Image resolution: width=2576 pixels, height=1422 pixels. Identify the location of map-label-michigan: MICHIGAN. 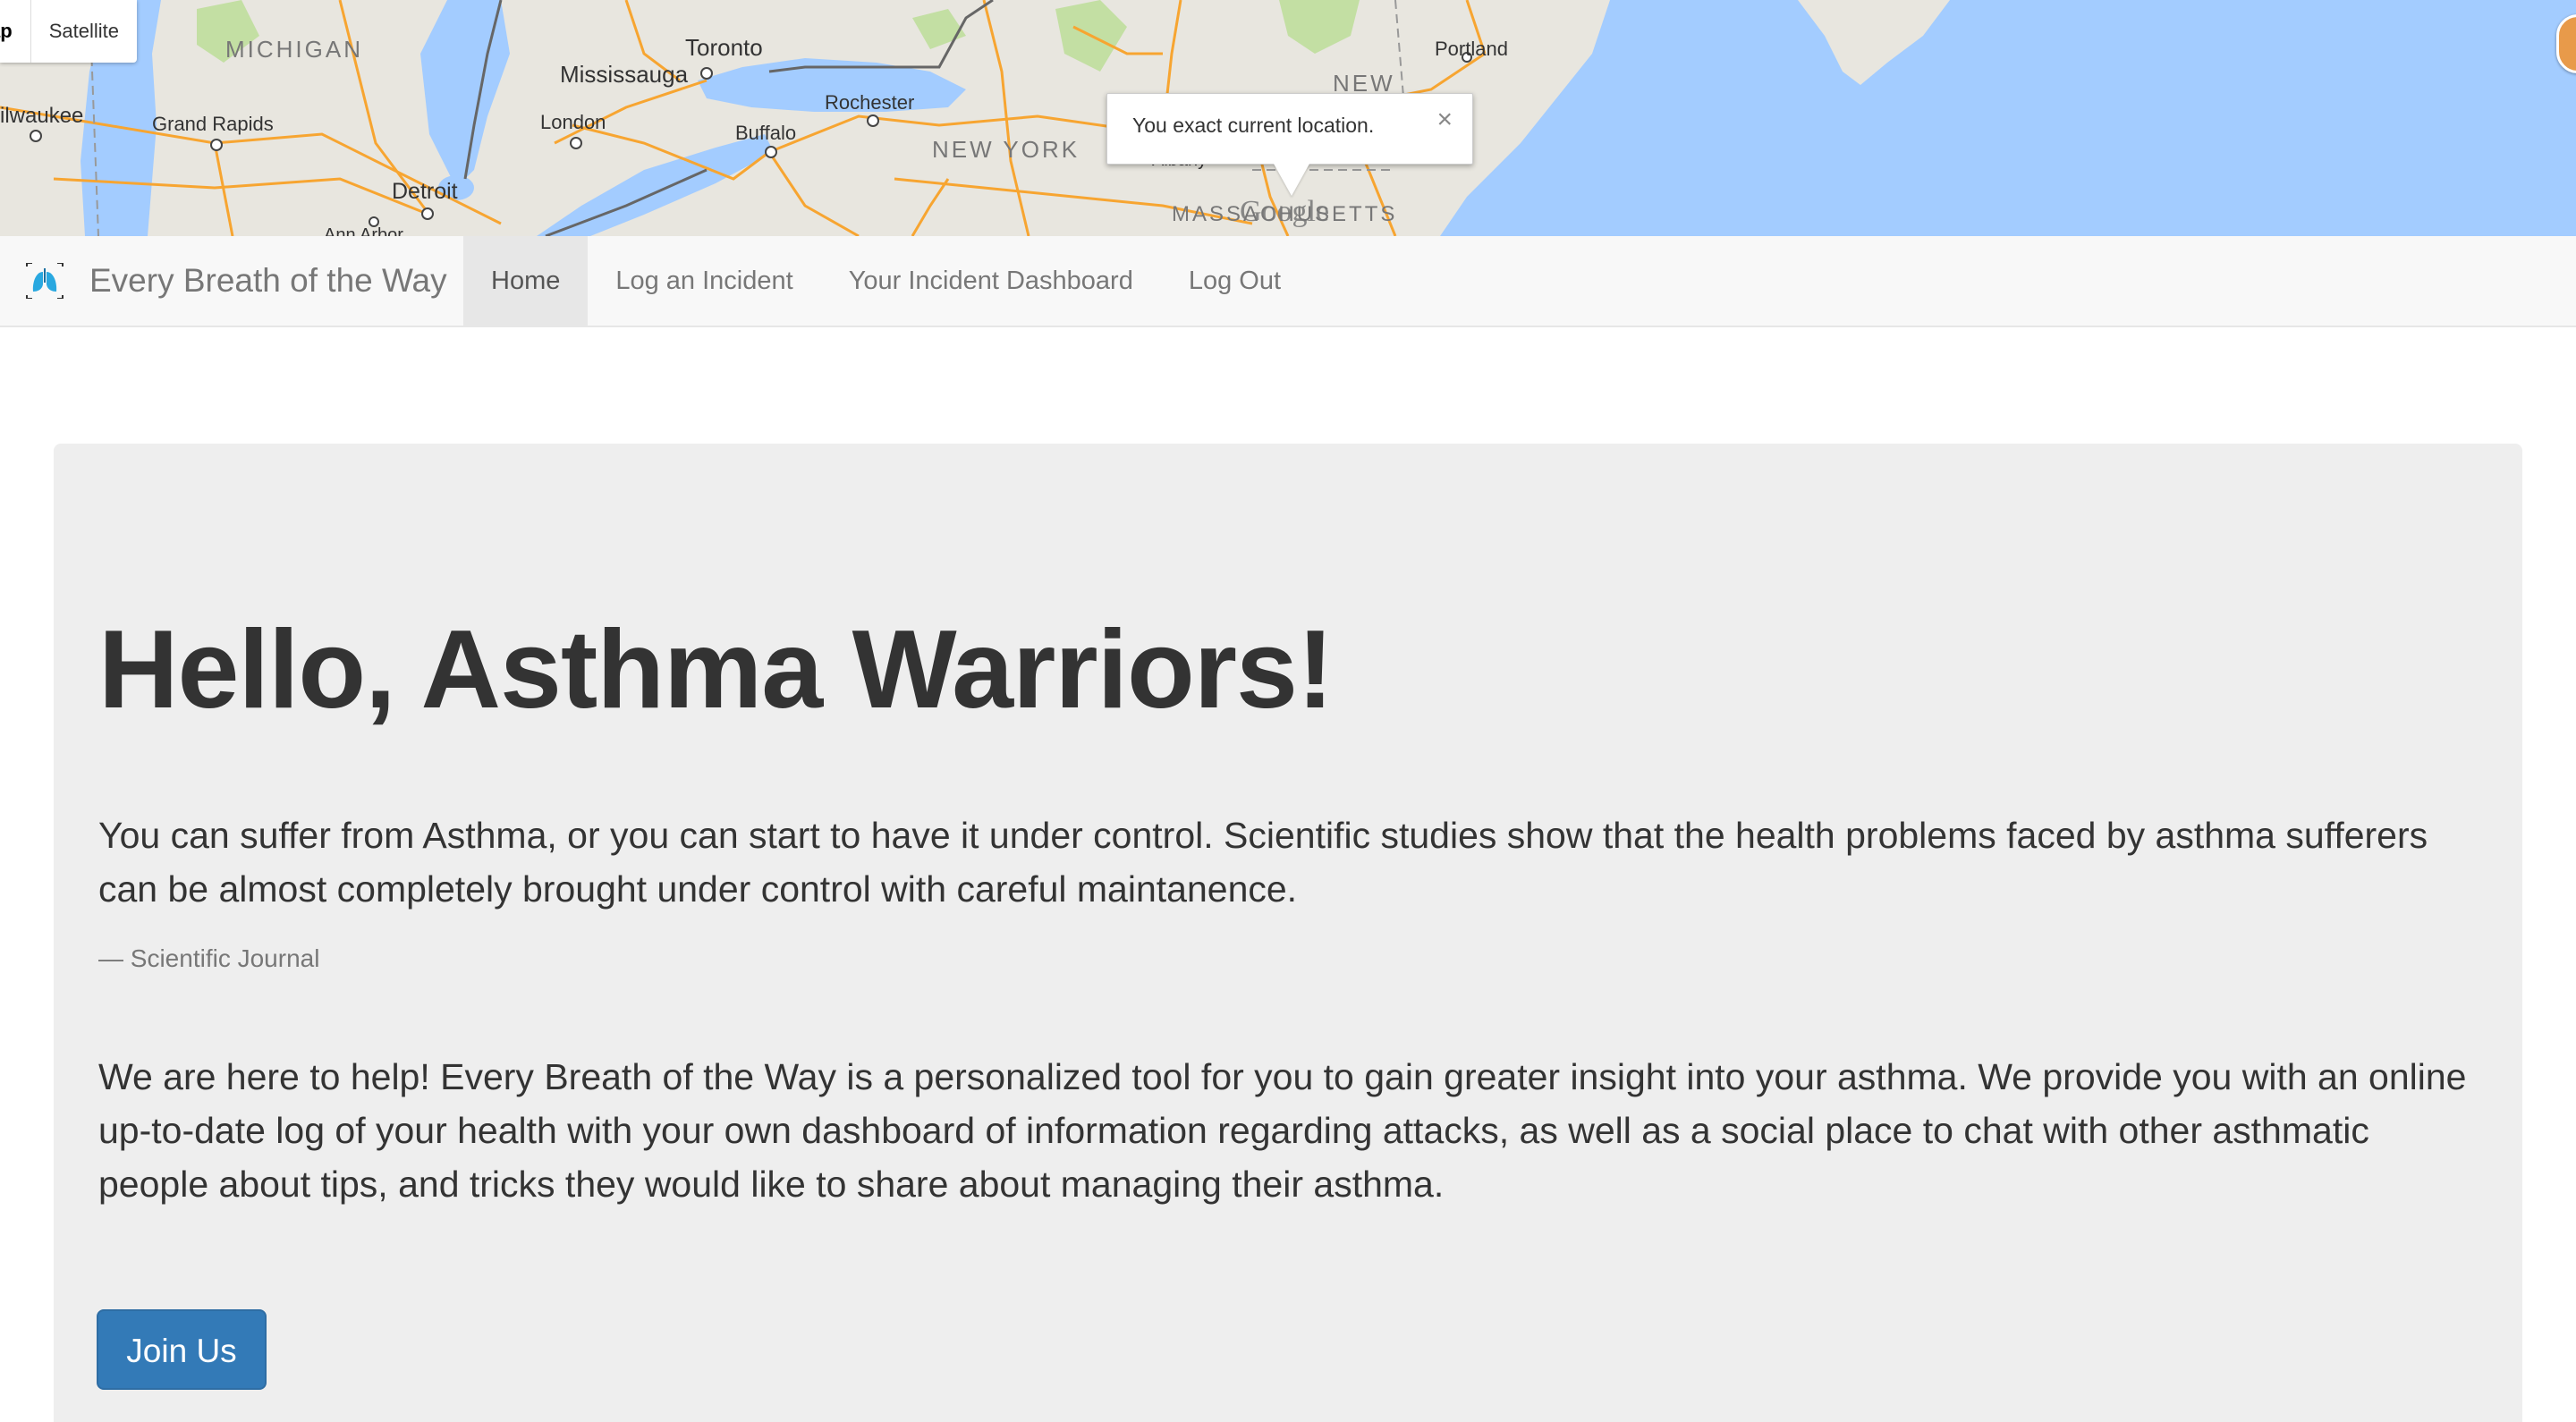
(294, 49).